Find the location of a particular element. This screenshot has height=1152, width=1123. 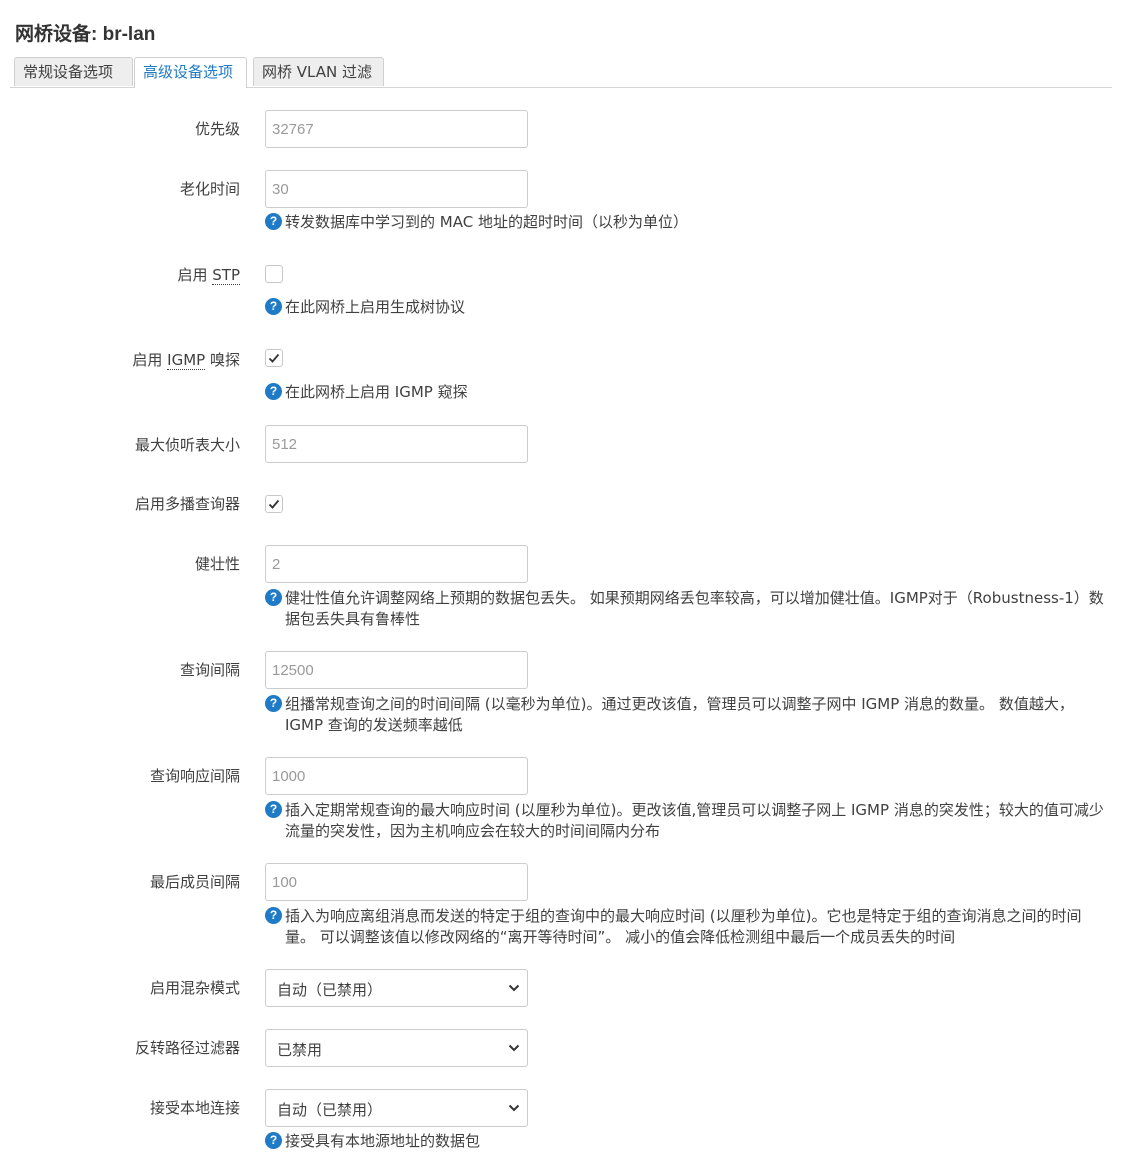

rpfilter-value: 已禁用 is located at coordinates (300, 1050).